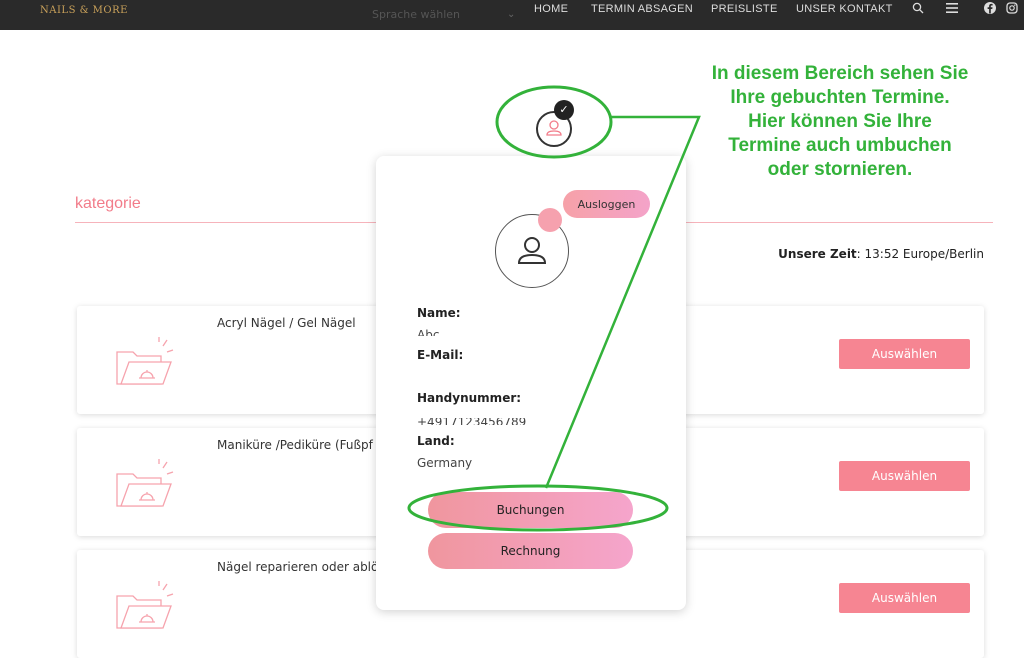 The height and width of the screenshot is (658, 1024). What do you see at coordinates (538, 508) in the screenshot?
I see `highlight-ellipse-bookings` at bounding box center [538, 508].